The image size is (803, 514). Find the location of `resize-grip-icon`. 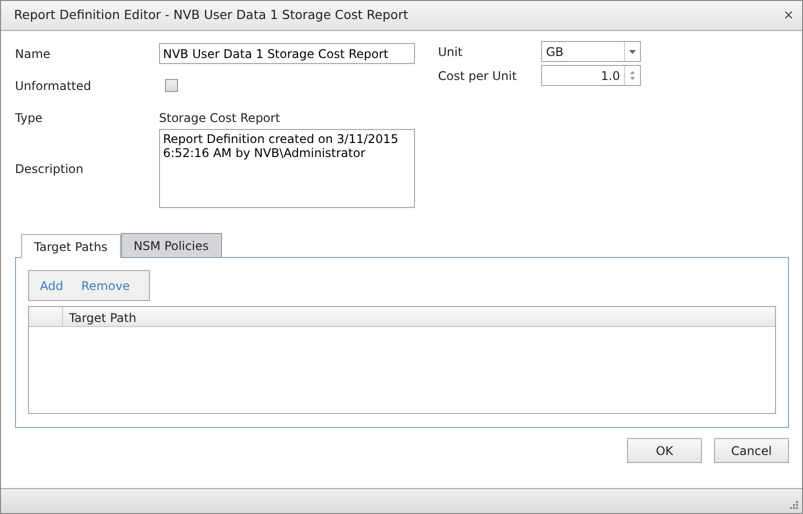

resize-grip-icon is located at coordinates (794, 505).